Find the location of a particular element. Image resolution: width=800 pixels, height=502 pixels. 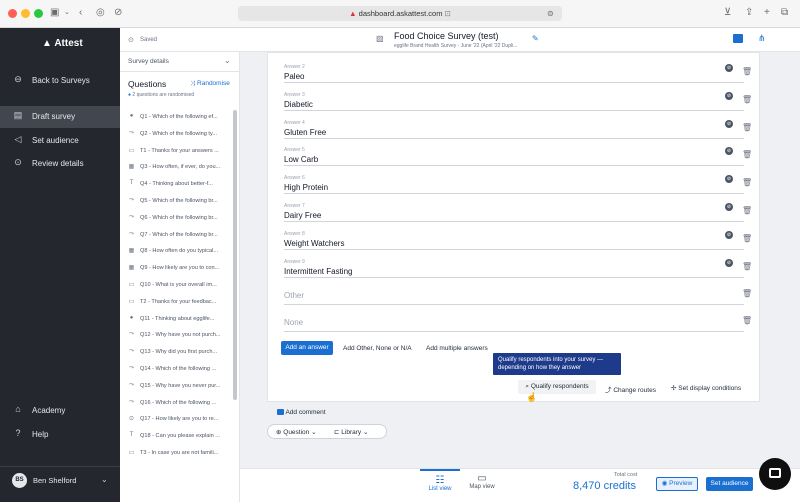

attest-logo: ▲ Attest is located at coordinates (62, 43).